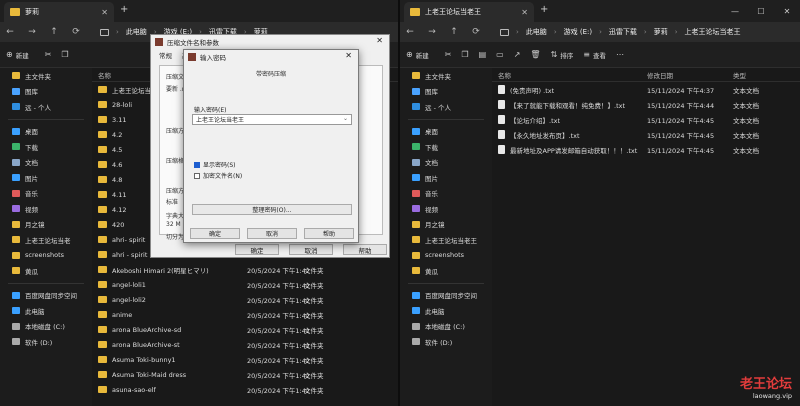 Image resolution: width=800 pixels, height=406 pixels. Describe the element at coordinates (245, 299) in the screenshot. I see `file-row: angel-loli2 20/5/2024 下午1:42 文件夹` at that location.